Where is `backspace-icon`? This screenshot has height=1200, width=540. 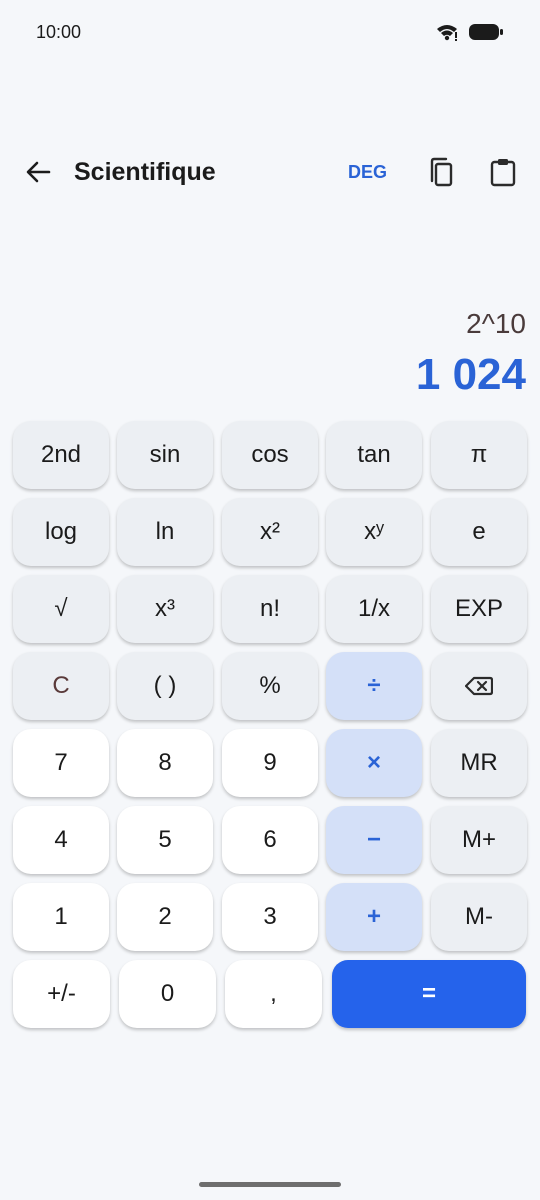
backspace-icon is located at coordinates (479, 686).